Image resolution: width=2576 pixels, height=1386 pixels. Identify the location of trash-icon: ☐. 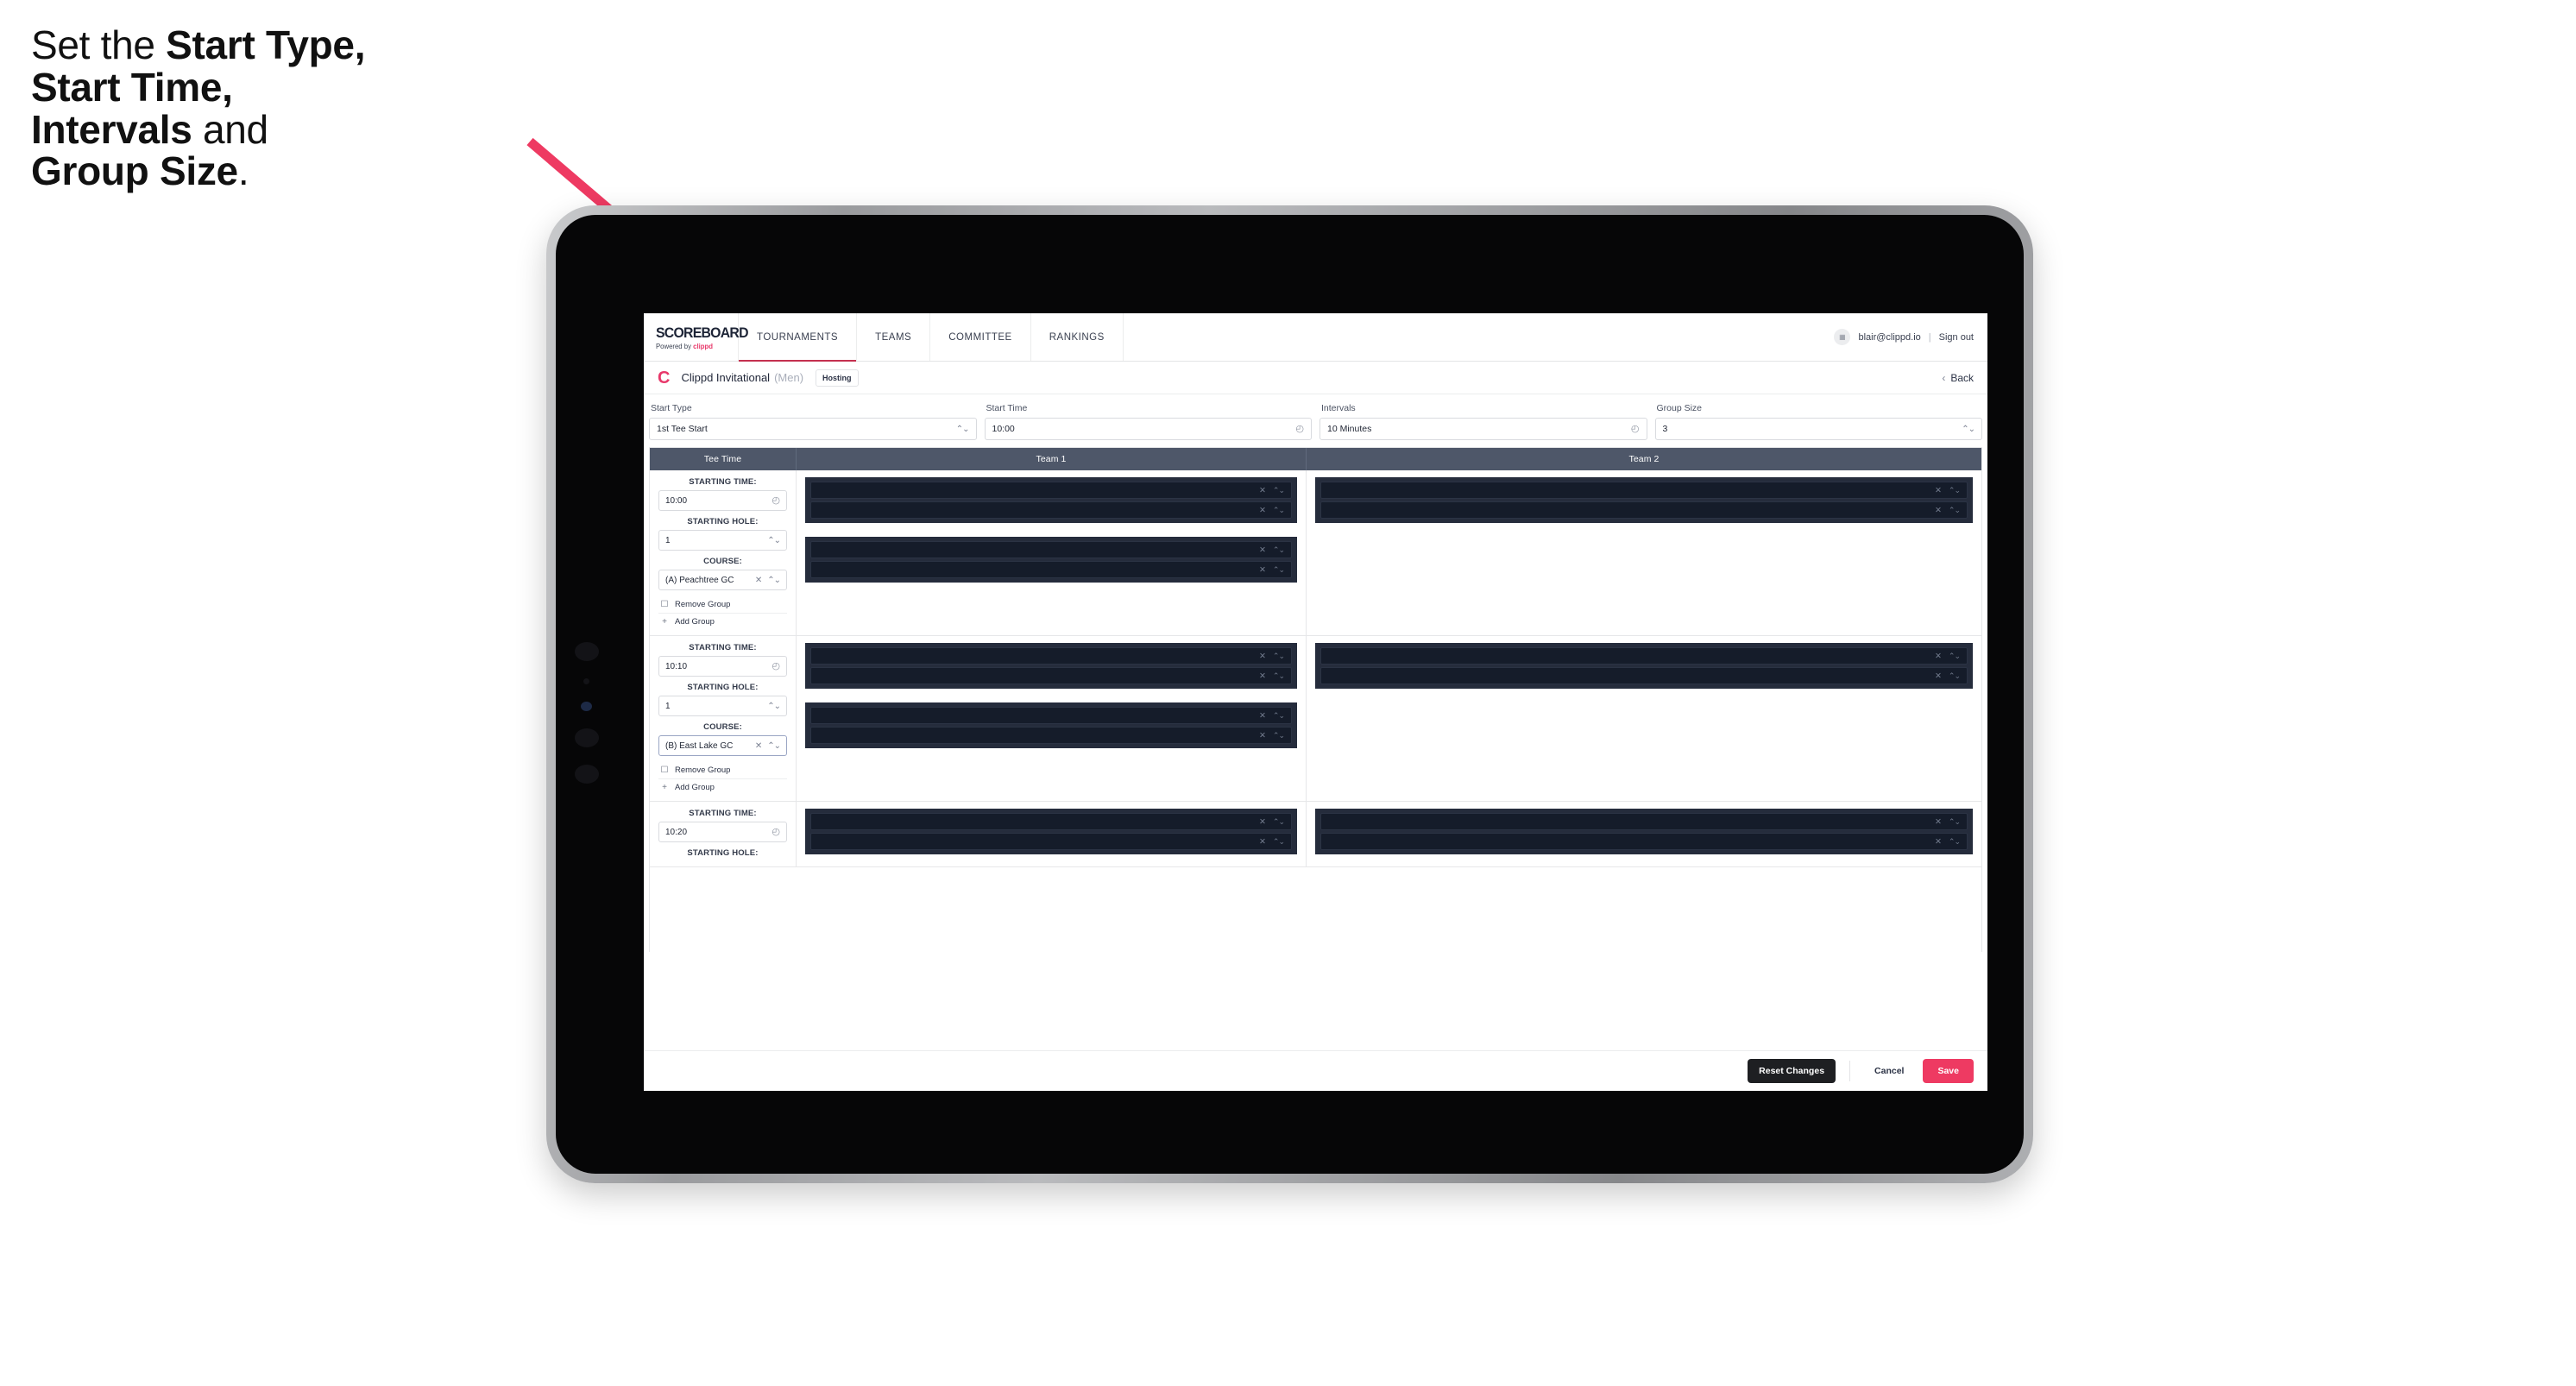
(664, 604).